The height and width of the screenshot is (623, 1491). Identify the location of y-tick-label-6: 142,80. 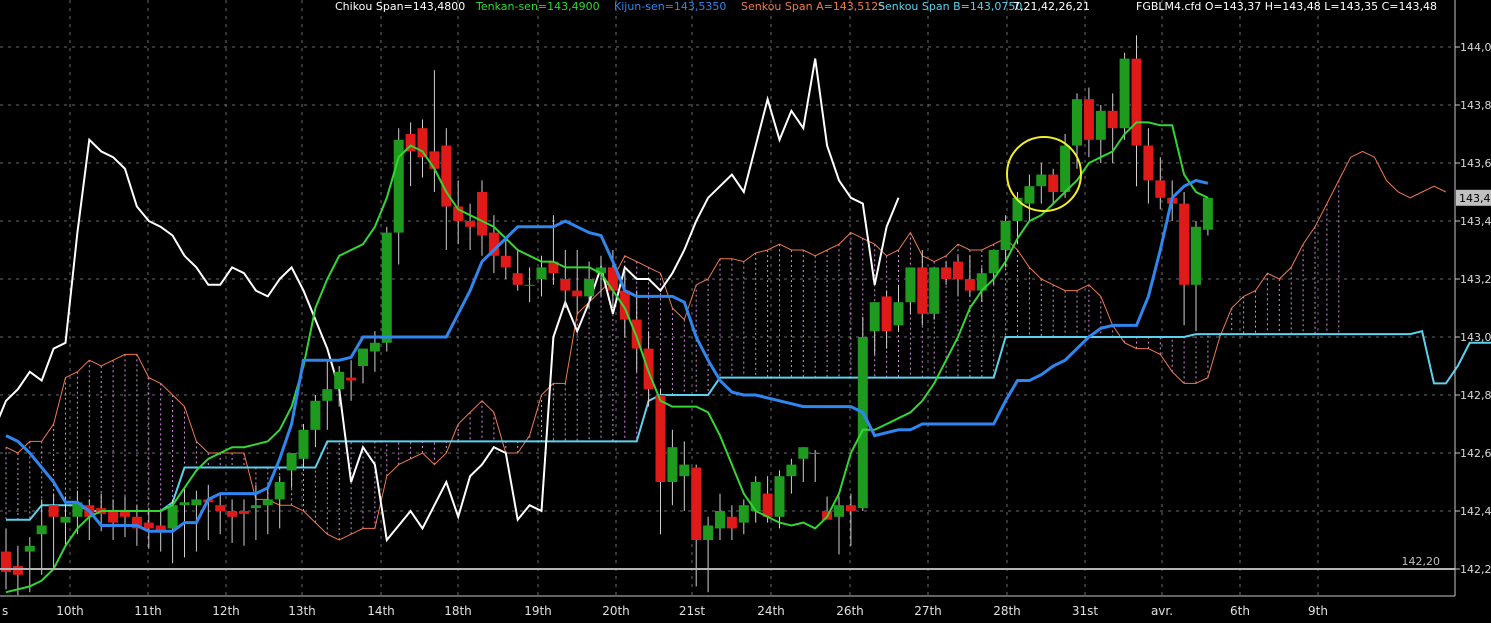
(1475, 395).